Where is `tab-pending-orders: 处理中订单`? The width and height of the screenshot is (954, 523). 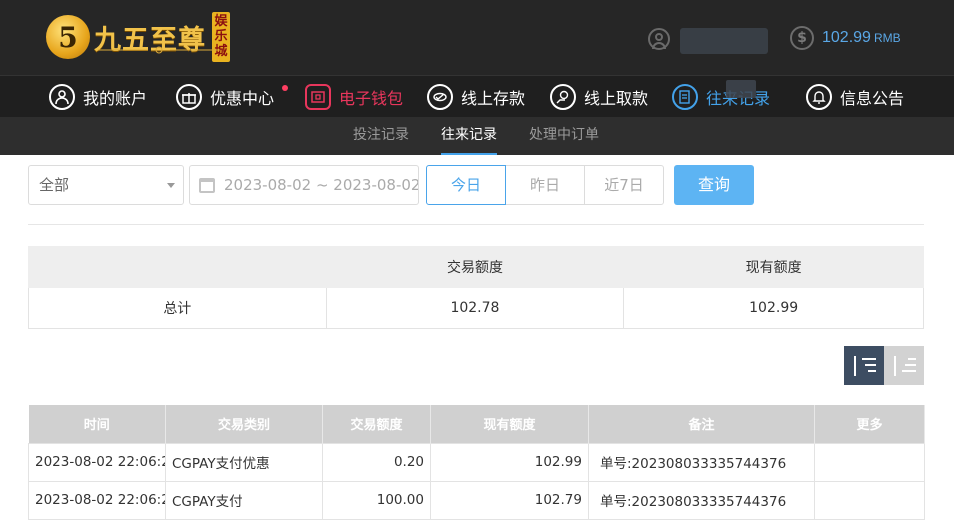 tab-pending-orders: 处理中订单 is located at coordinates (564, 136).